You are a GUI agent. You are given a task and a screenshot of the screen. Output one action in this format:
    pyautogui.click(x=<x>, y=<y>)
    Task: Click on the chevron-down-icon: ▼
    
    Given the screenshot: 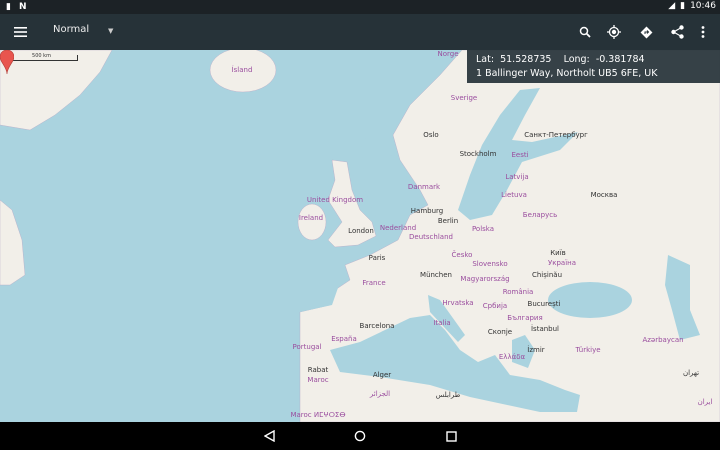 What is the action you would take?
    pyautogui.click(x=110, y=31)
    